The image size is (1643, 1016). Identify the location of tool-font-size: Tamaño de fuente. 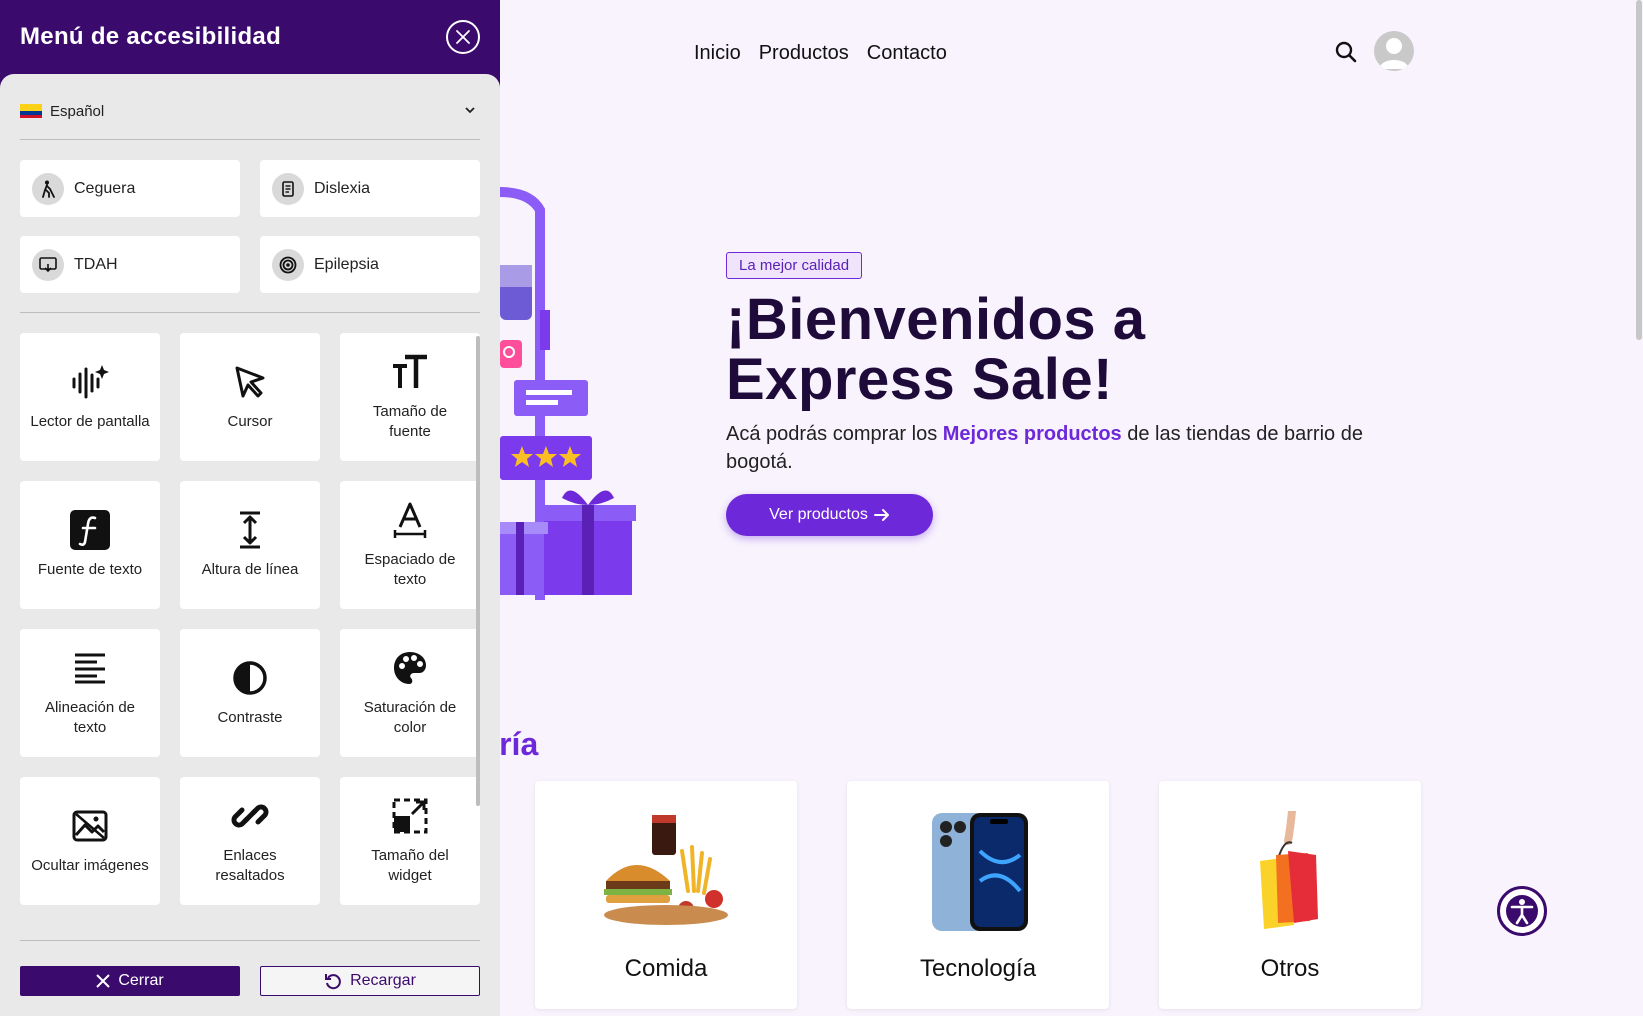
(410, 397).